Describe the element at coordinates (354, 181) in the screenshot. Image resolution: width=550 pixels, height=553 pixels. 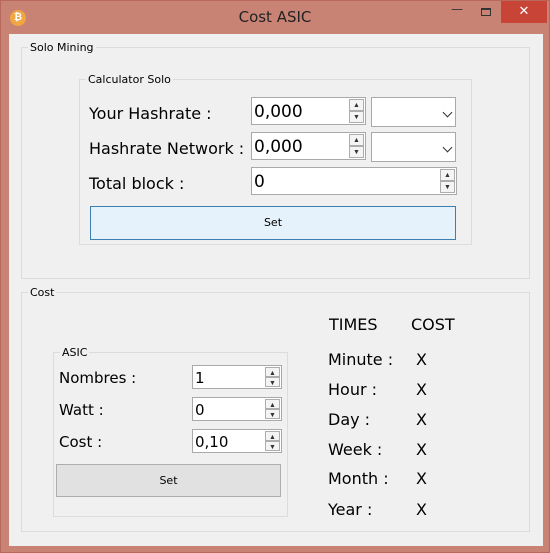
I see `total-block-input: 0 ▲ ▼` at that location.